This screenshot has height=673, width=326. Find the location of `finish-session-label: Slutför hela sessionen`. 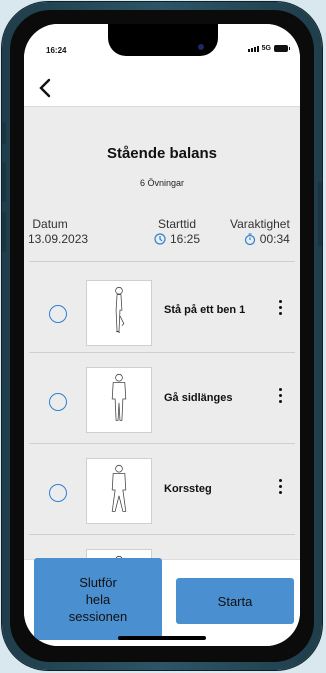

finish-session-label: Slutför hela sessionen is located at coordinates (98, 599).